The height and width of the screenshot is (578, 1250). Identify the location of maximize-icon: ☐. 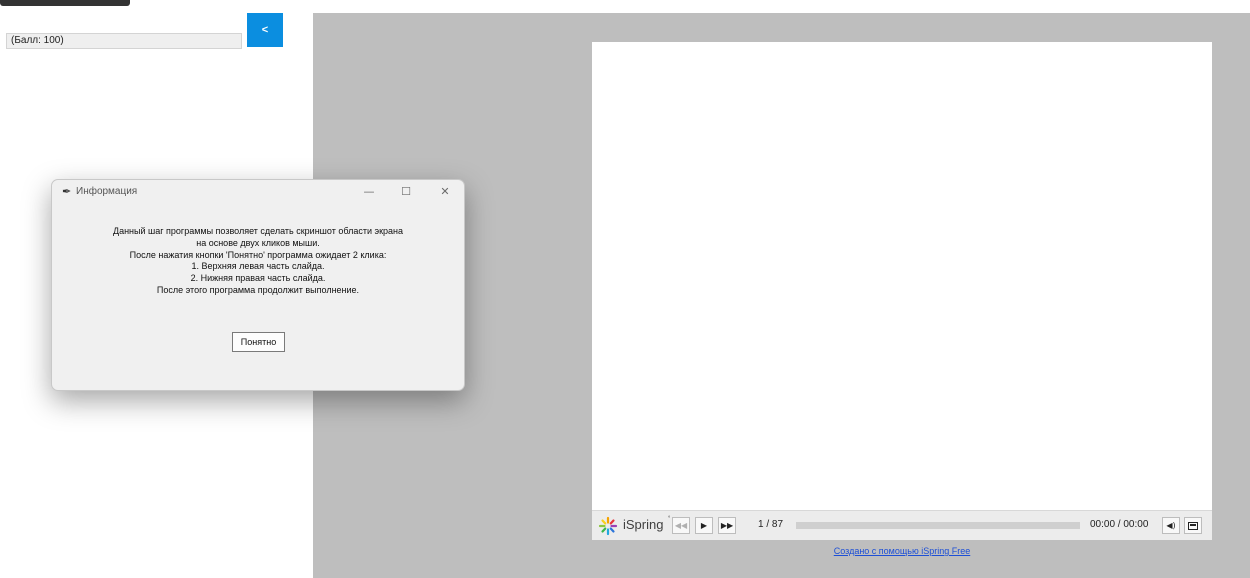
(406, 191).